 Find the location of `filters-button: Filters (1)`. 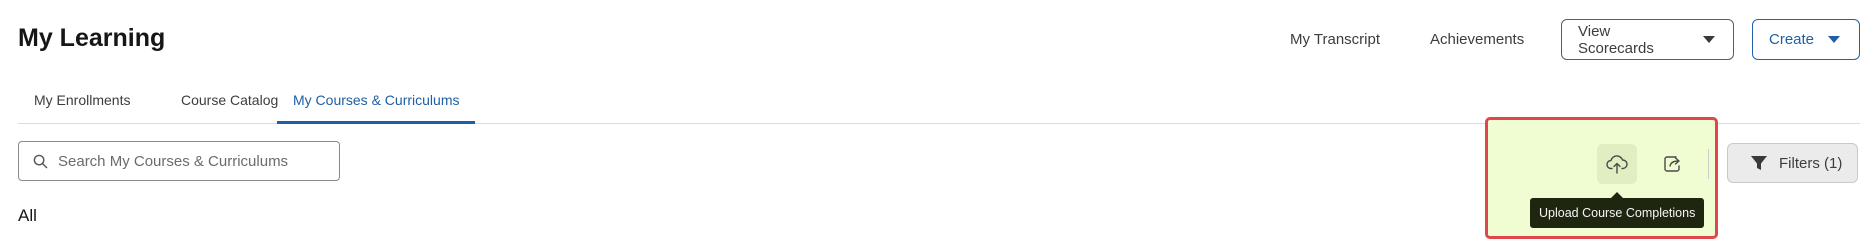

filters-button: Filters (1) is located at coordinates (1792, 163).